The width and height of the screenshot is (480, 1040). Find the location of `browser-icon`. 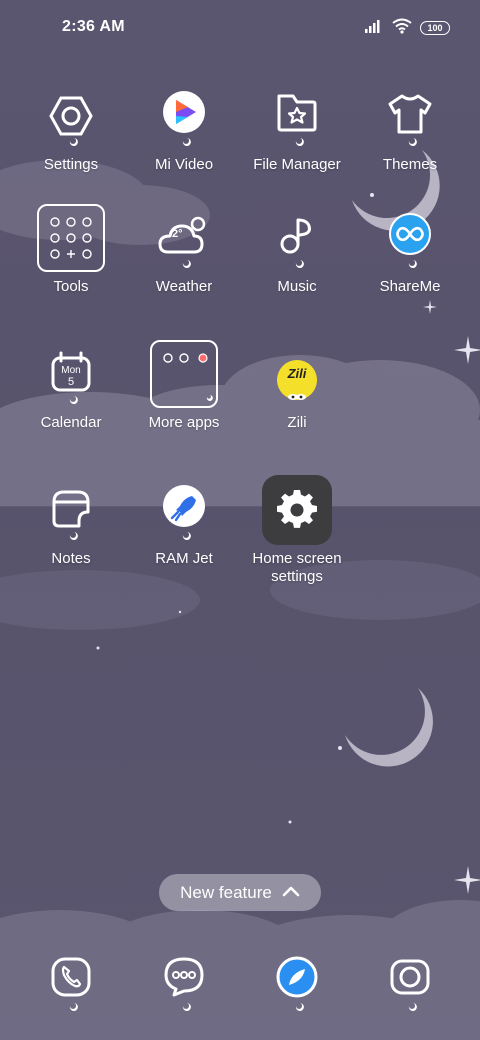

browser-icon is located at coordinates (297, 983).